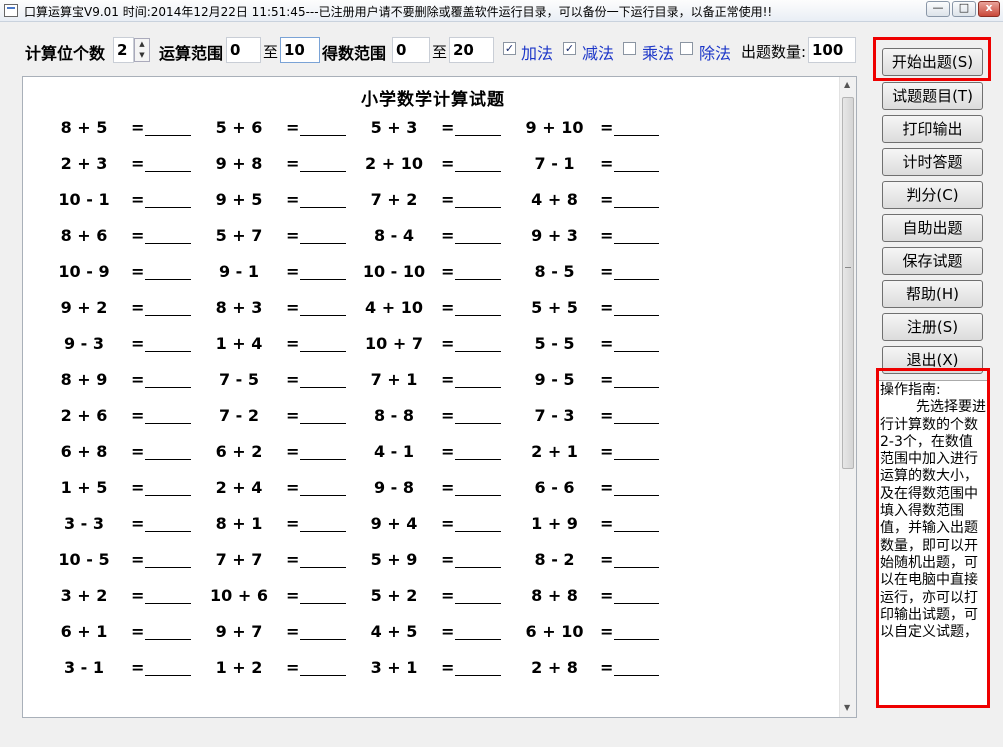 The width and height of the screenshot is (1003, 747). Describe the element at coordinates (142, 55) in the screenshot. I see `spin-down-icon: ▼` at that location.